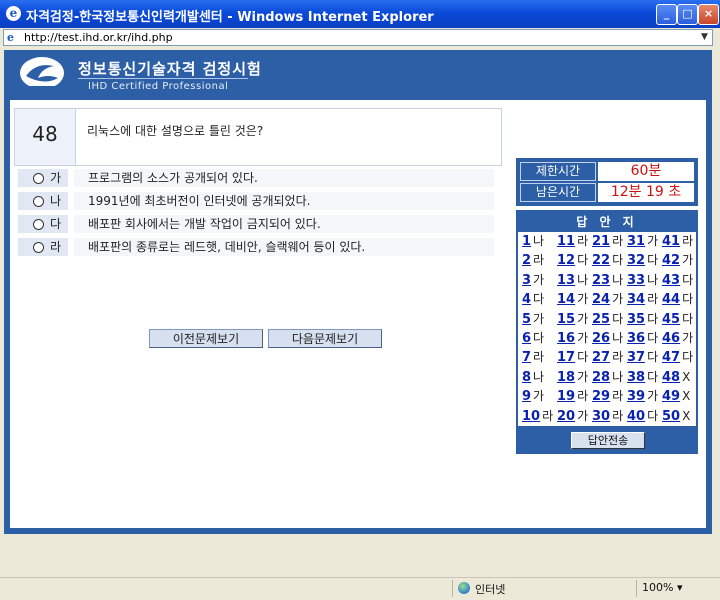  Describe the element at coordinates (601, 377) in the screenshot. I see `answer-question-link: 28` at that location.